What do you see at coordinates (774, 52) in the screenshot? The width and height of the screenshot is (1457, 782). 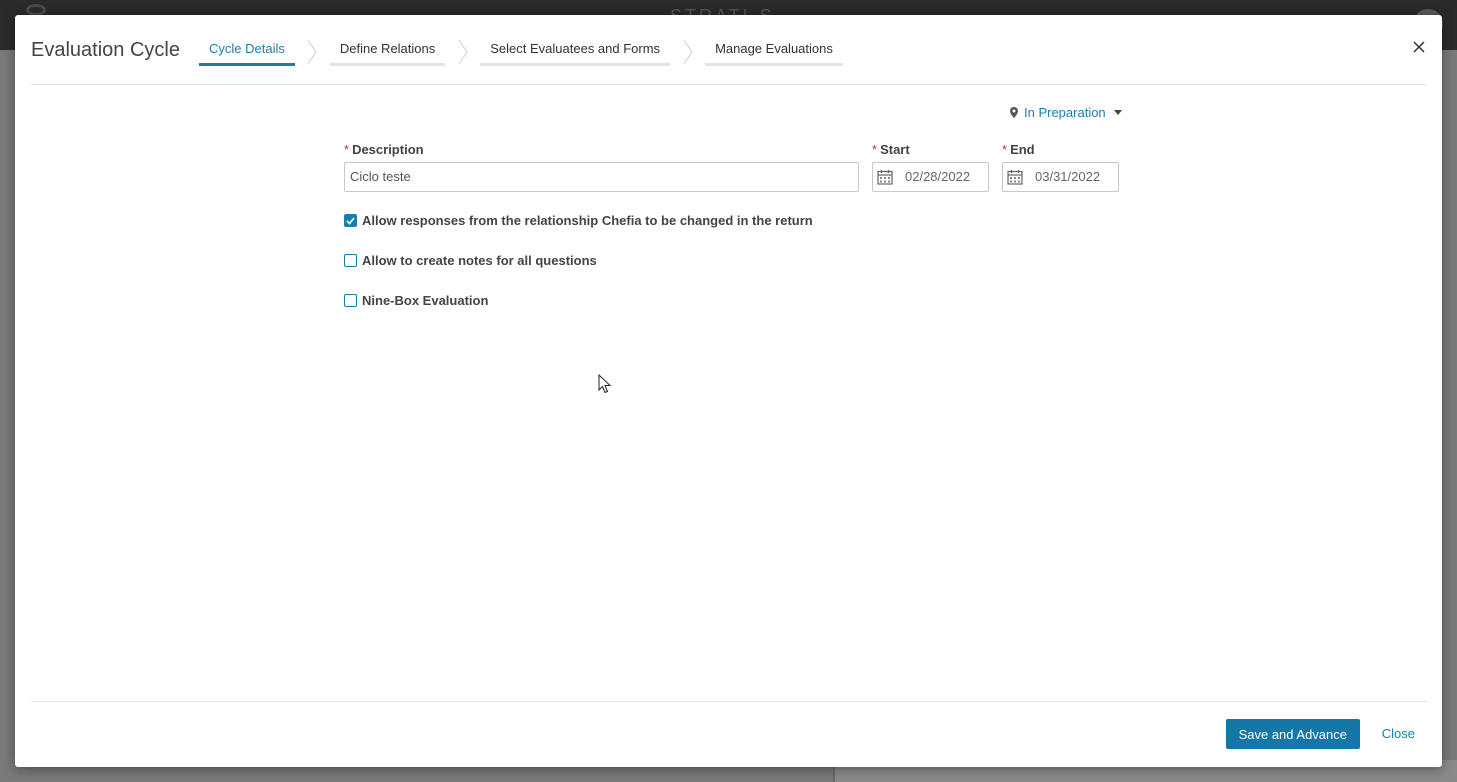 I see `step-manage-evaluations: Manage Evaluations` at bounding box center [774, 52].